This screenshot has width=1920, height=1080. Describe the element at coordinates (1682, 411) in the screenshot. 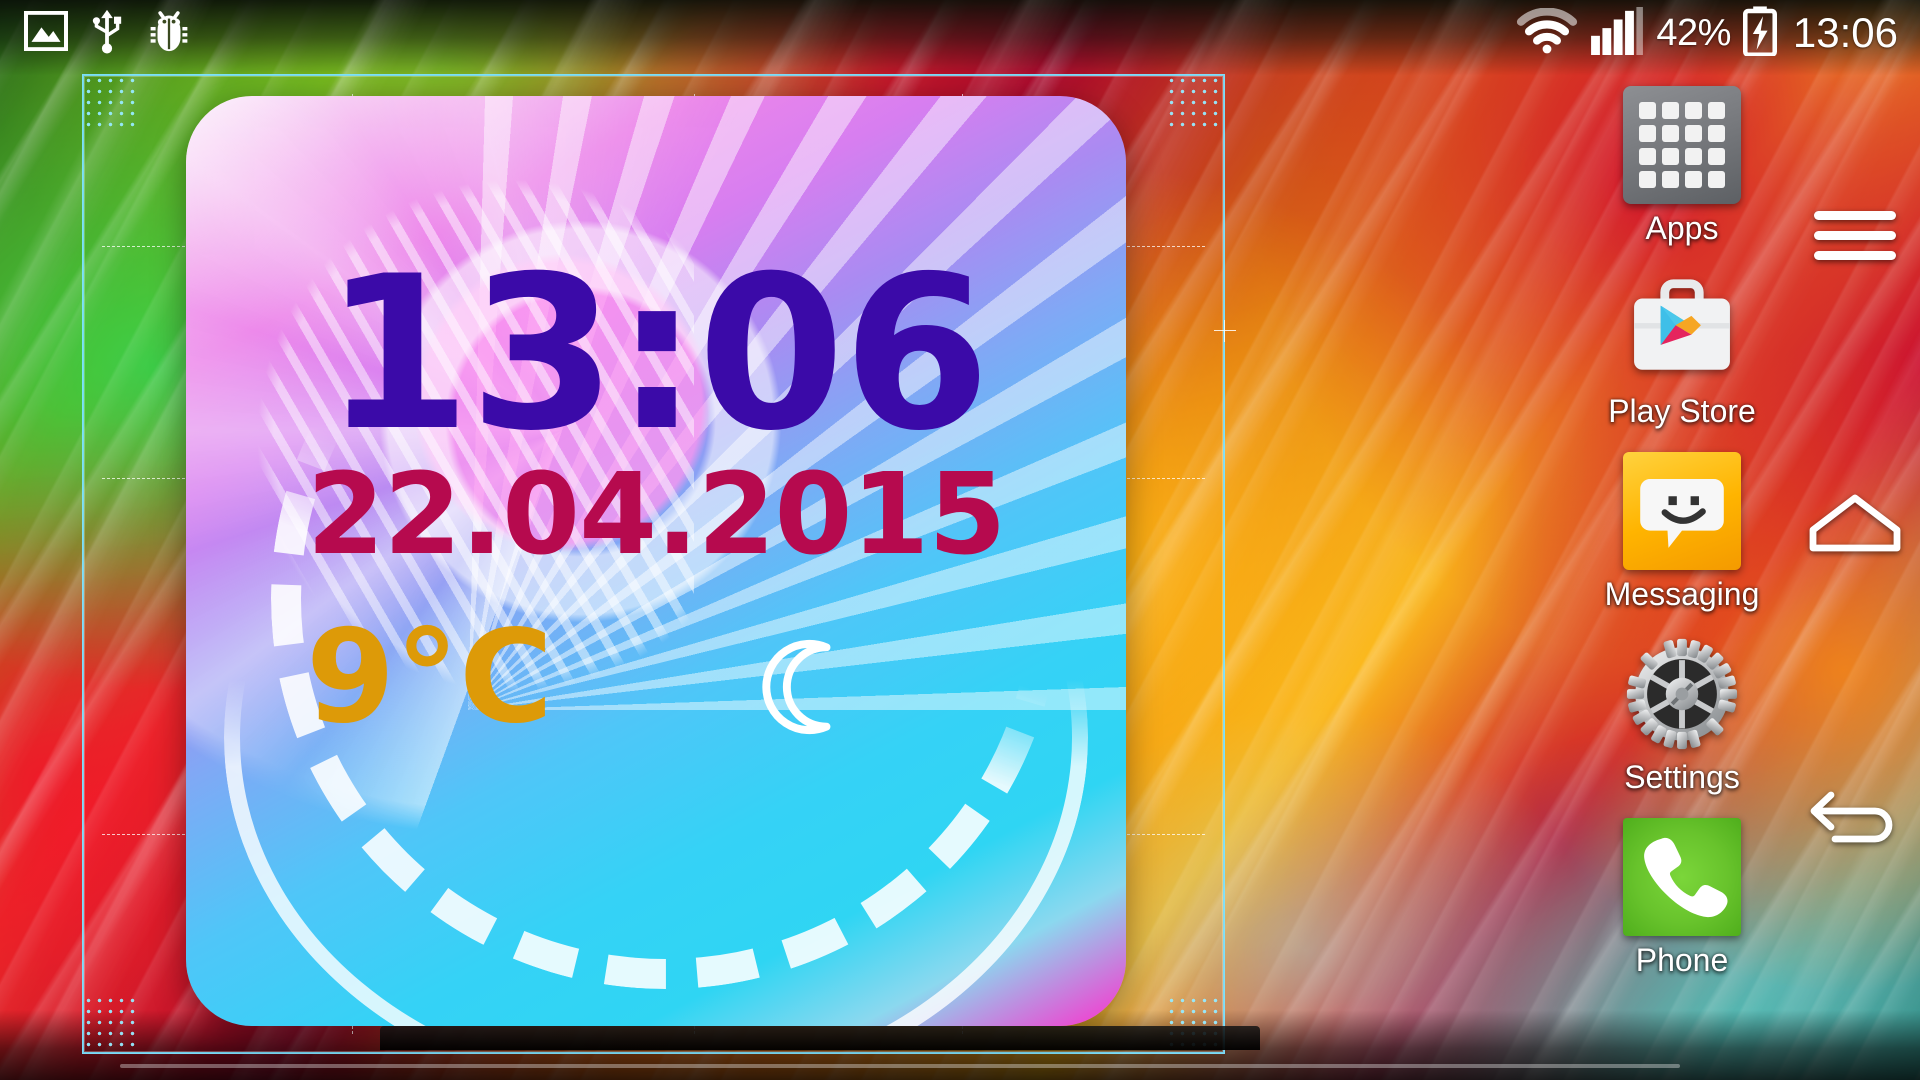

I see `dock-label-play-store: Play Store` at that location.